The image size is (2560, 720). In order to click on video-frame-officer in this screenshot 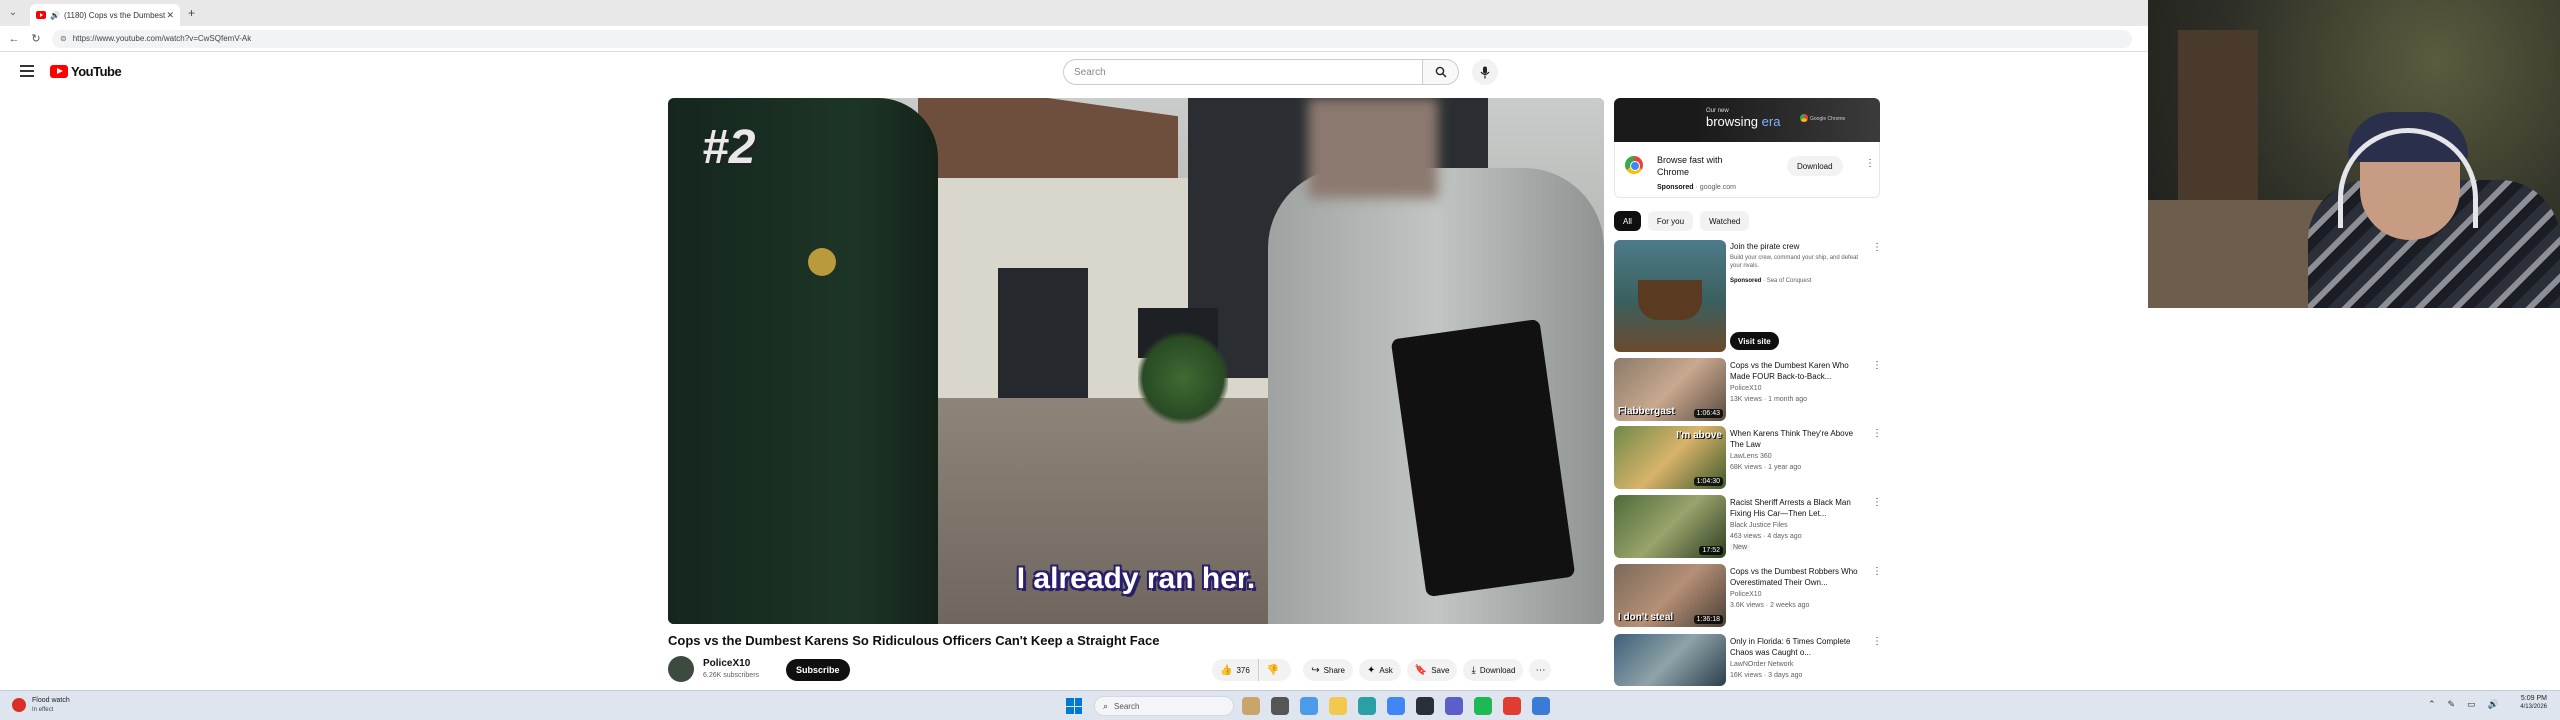, I will do `click(803, 361)`.